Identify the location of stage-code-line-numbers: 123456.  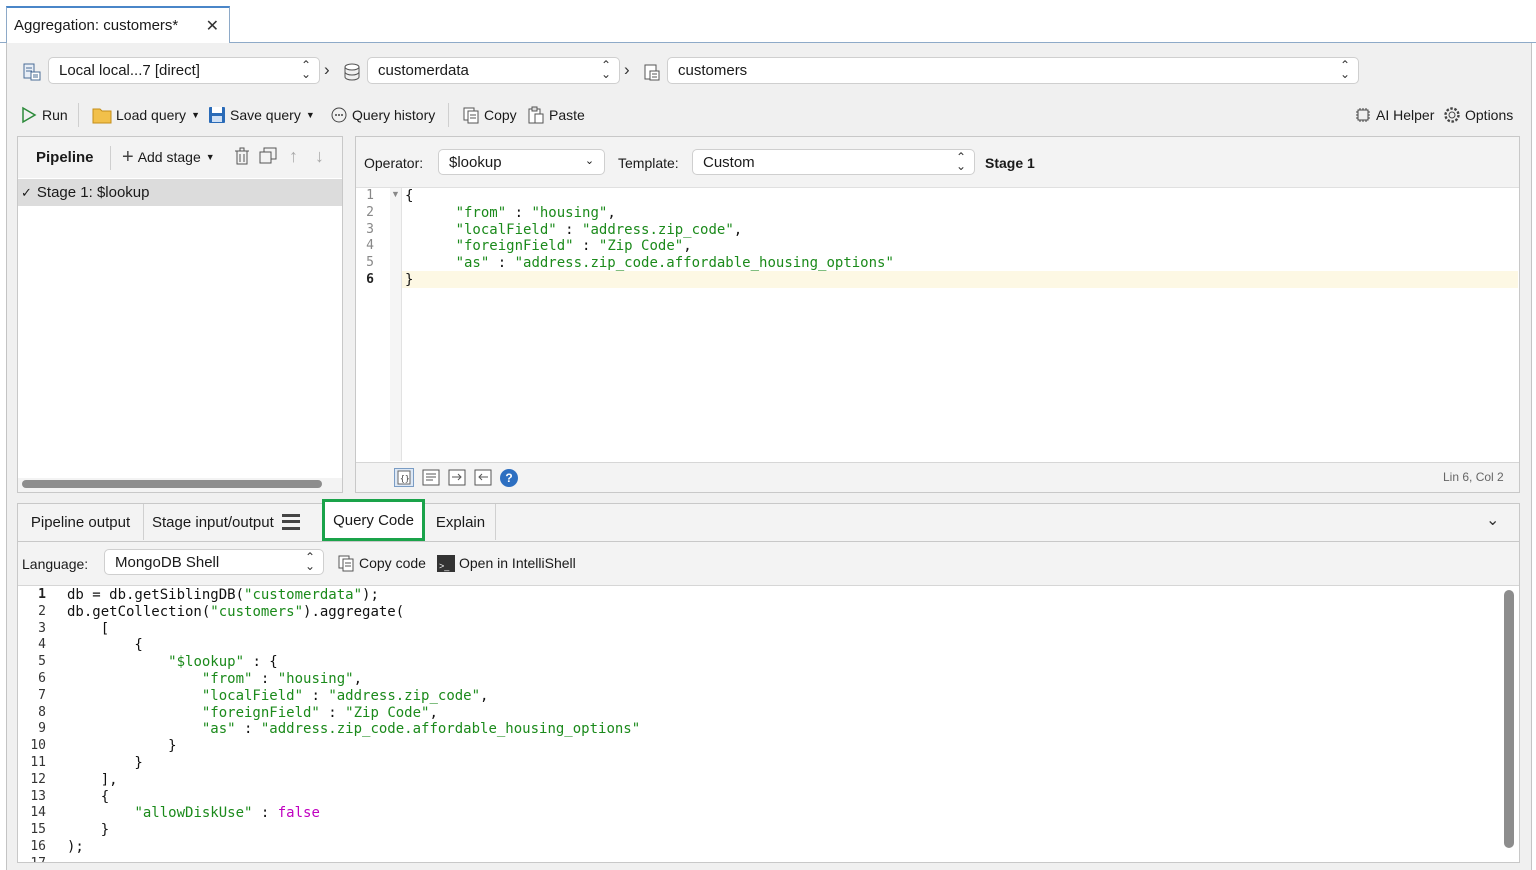
(366, 238).